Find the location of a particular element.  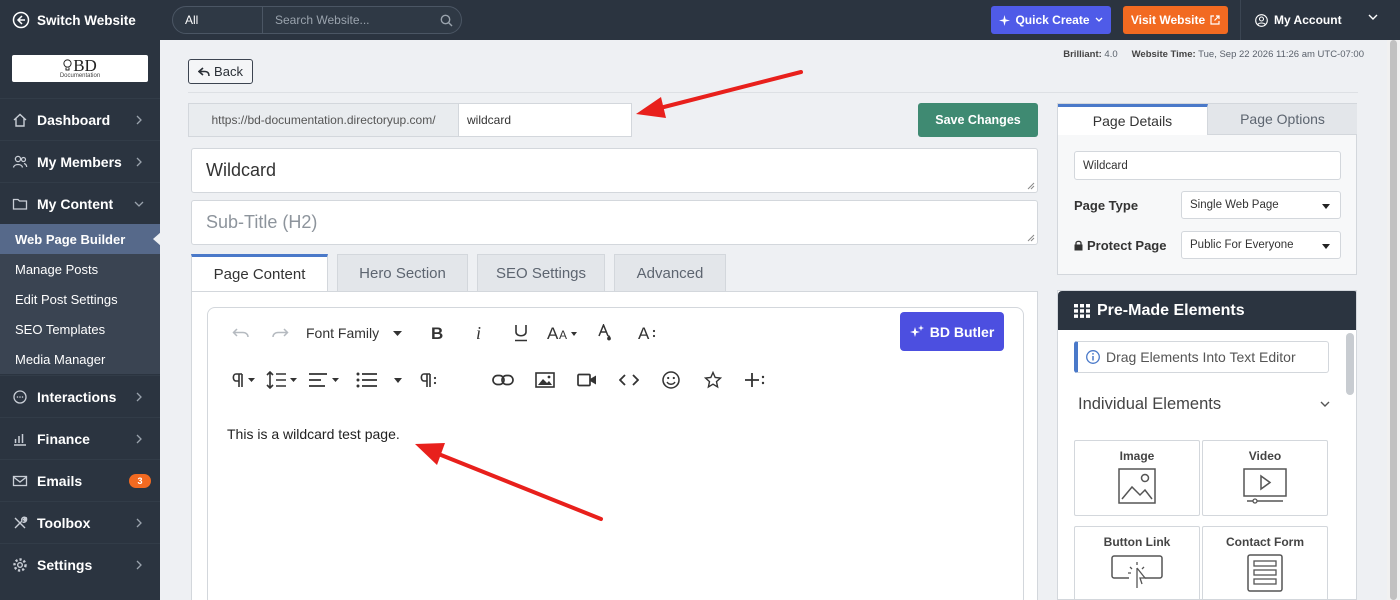

cursor-click-icon is located at coordinates (1137, 571).